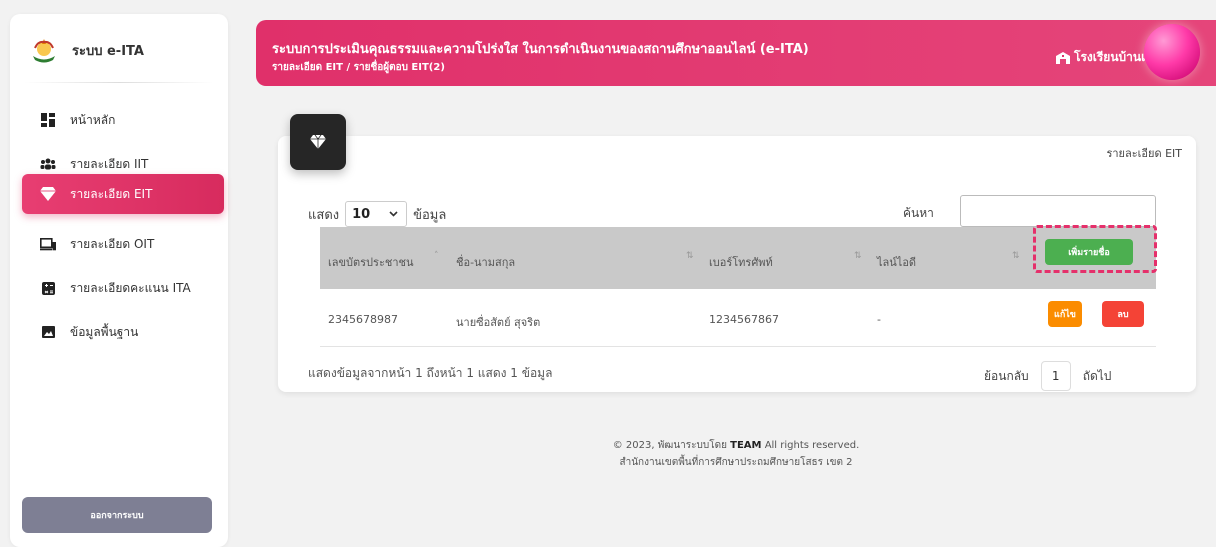  I want to click on column-id-card: เลขบัตรประชาชน, so click(370, 262).